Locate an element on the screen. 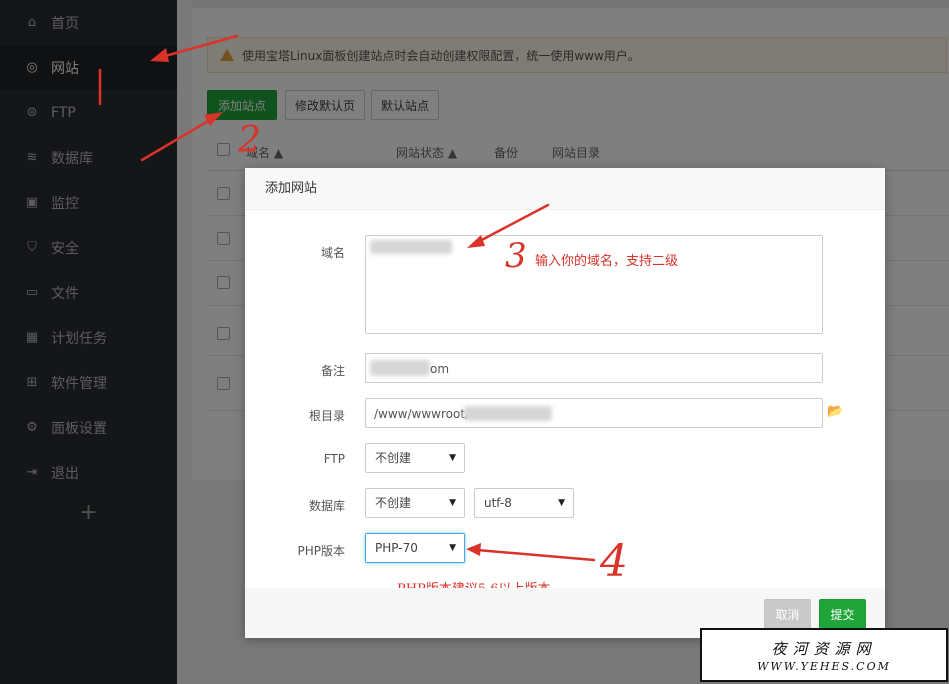  watermark-logo: 夜河资源网 WWW.YEHES.COM is located at coordinates (824, 655).